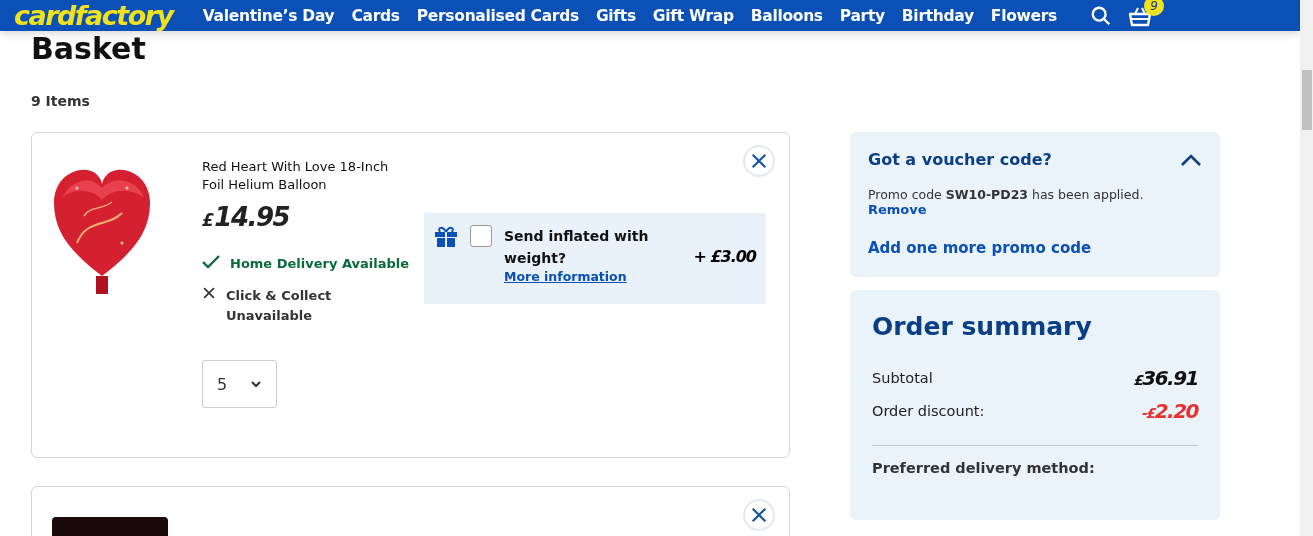 The image size is (1313, 536). What do you see at coordinates (584, 276) in the screenshot?
I see `more-information-link: More information` at bounding box center [584, 276].